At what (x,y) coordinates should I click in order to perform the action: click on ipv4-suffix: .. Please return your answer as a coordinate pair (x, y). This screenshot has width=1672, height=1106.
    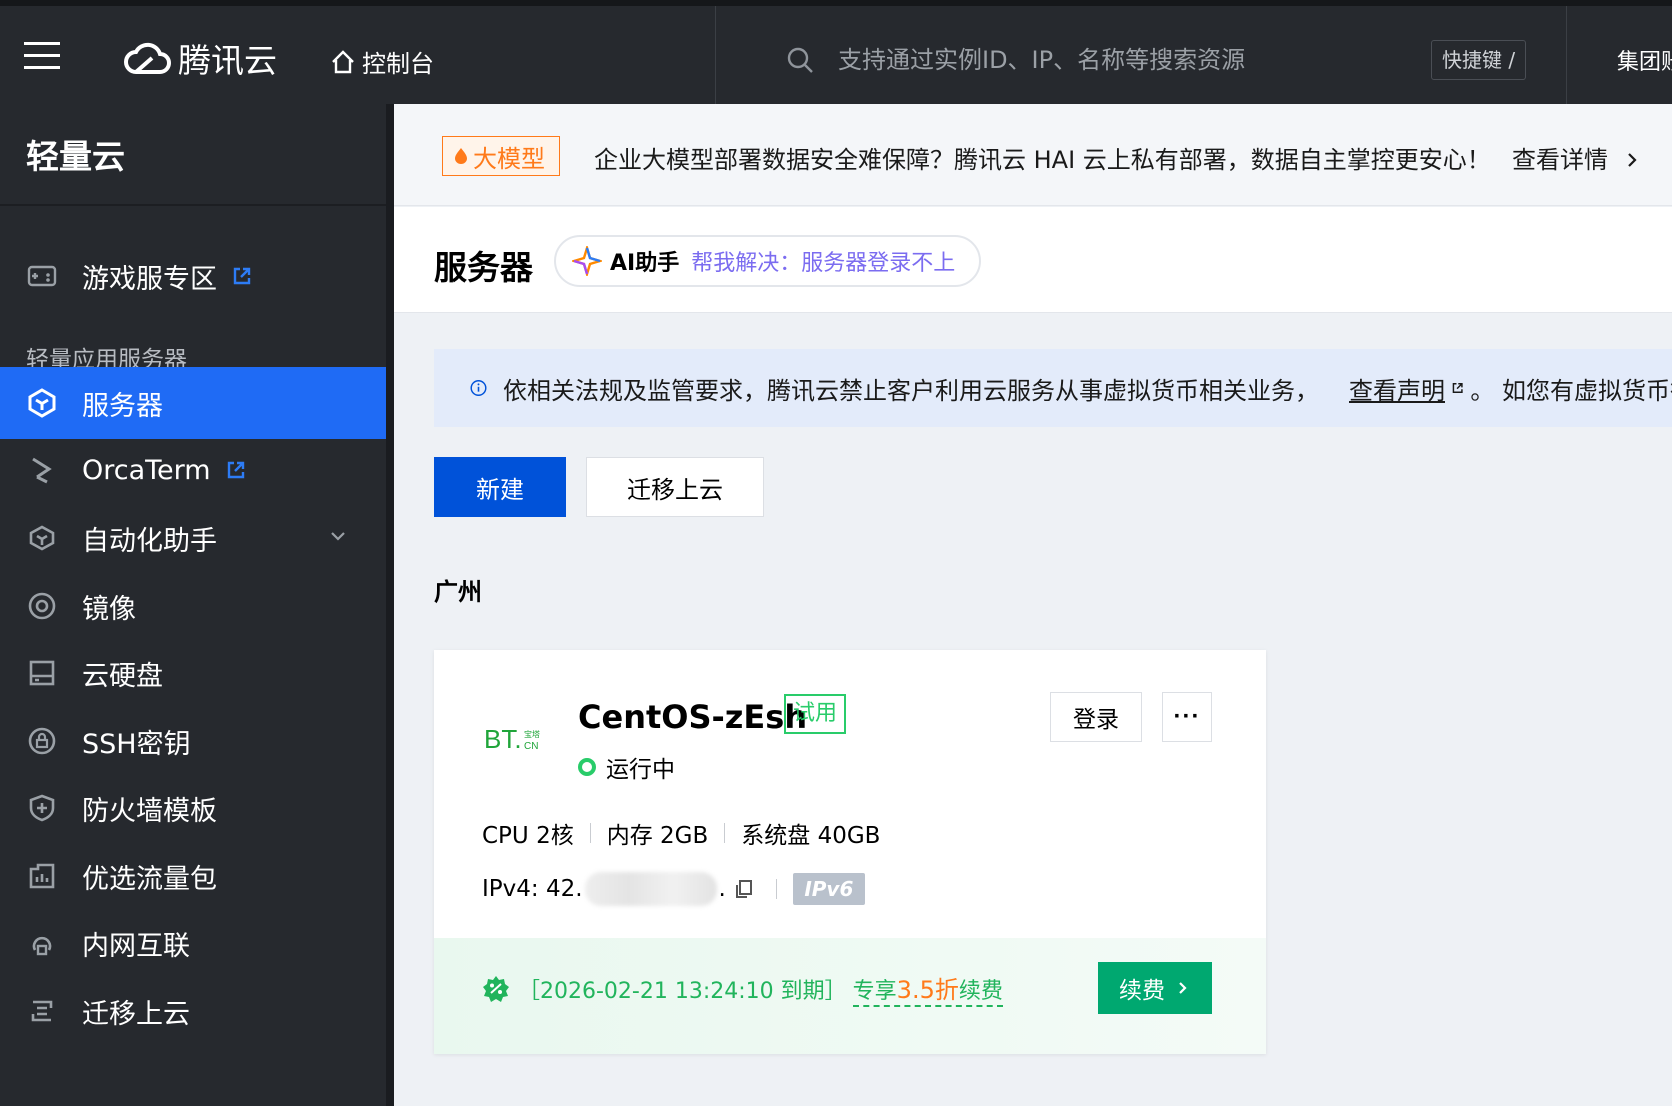
    Looking at the image, I should click on (722, 889).